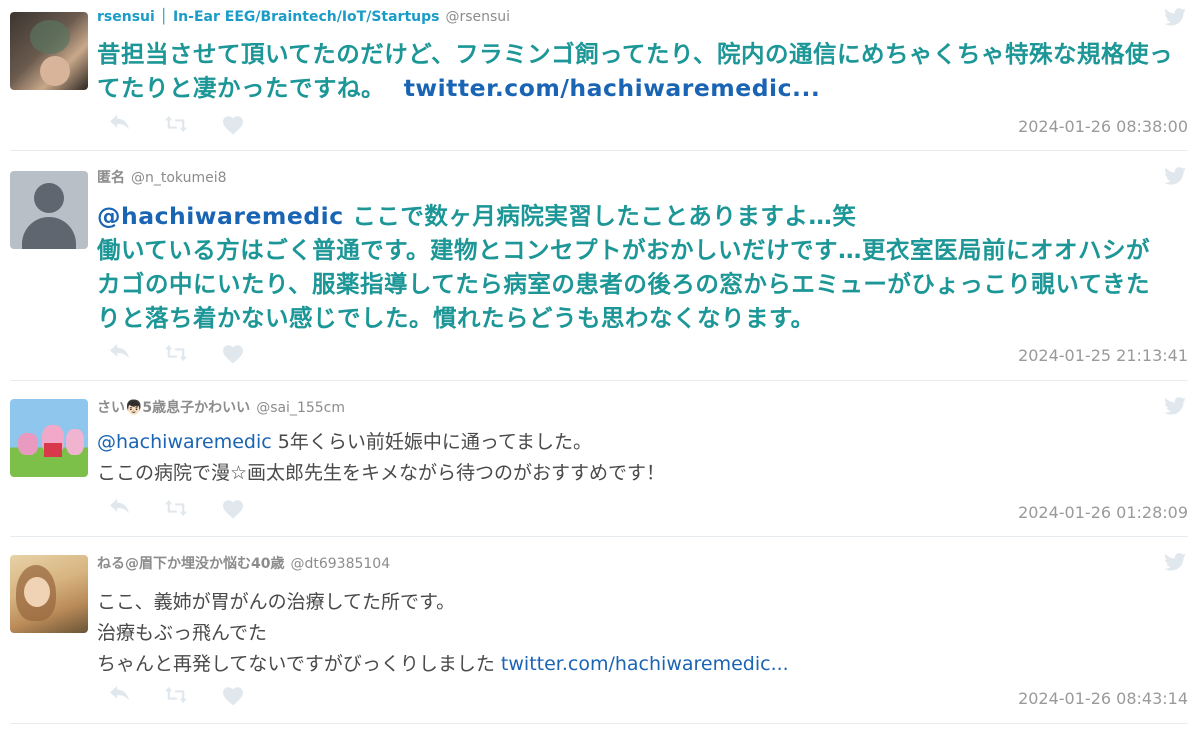  Describe the element at coordinates (190, 564) in the screenshot. I see `author-name: ねる@眉下か埋没か悩む40歳` at that location.